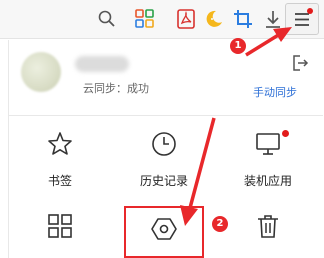 The height and width of the screenshot is (258, 324). Describe the element at coordinates (268, 144) in the screenshot. I see `monitor-icon` at that location.